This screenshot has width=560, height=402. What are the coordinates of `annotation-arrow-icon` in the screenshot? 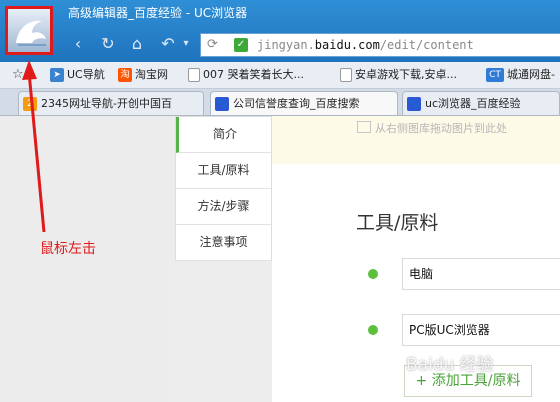 It's located at (34, 146).